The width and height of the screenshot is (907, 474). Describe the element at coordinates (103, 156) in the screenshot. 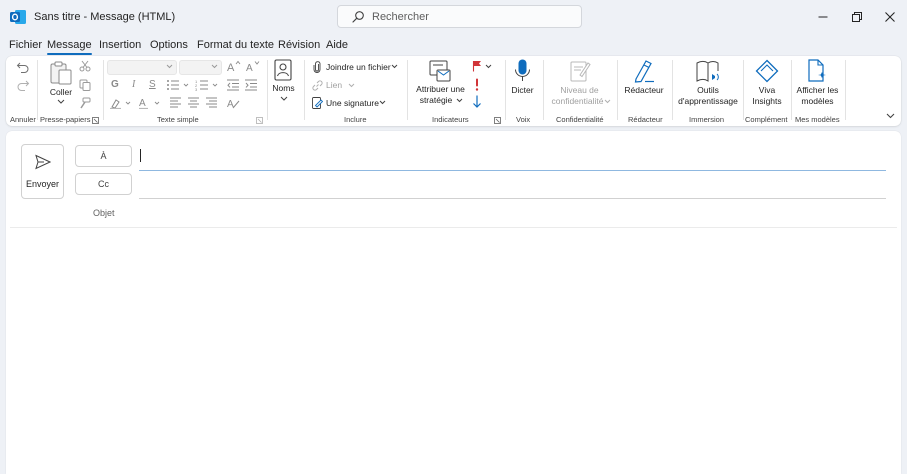

I see `to-button: À` at that location.